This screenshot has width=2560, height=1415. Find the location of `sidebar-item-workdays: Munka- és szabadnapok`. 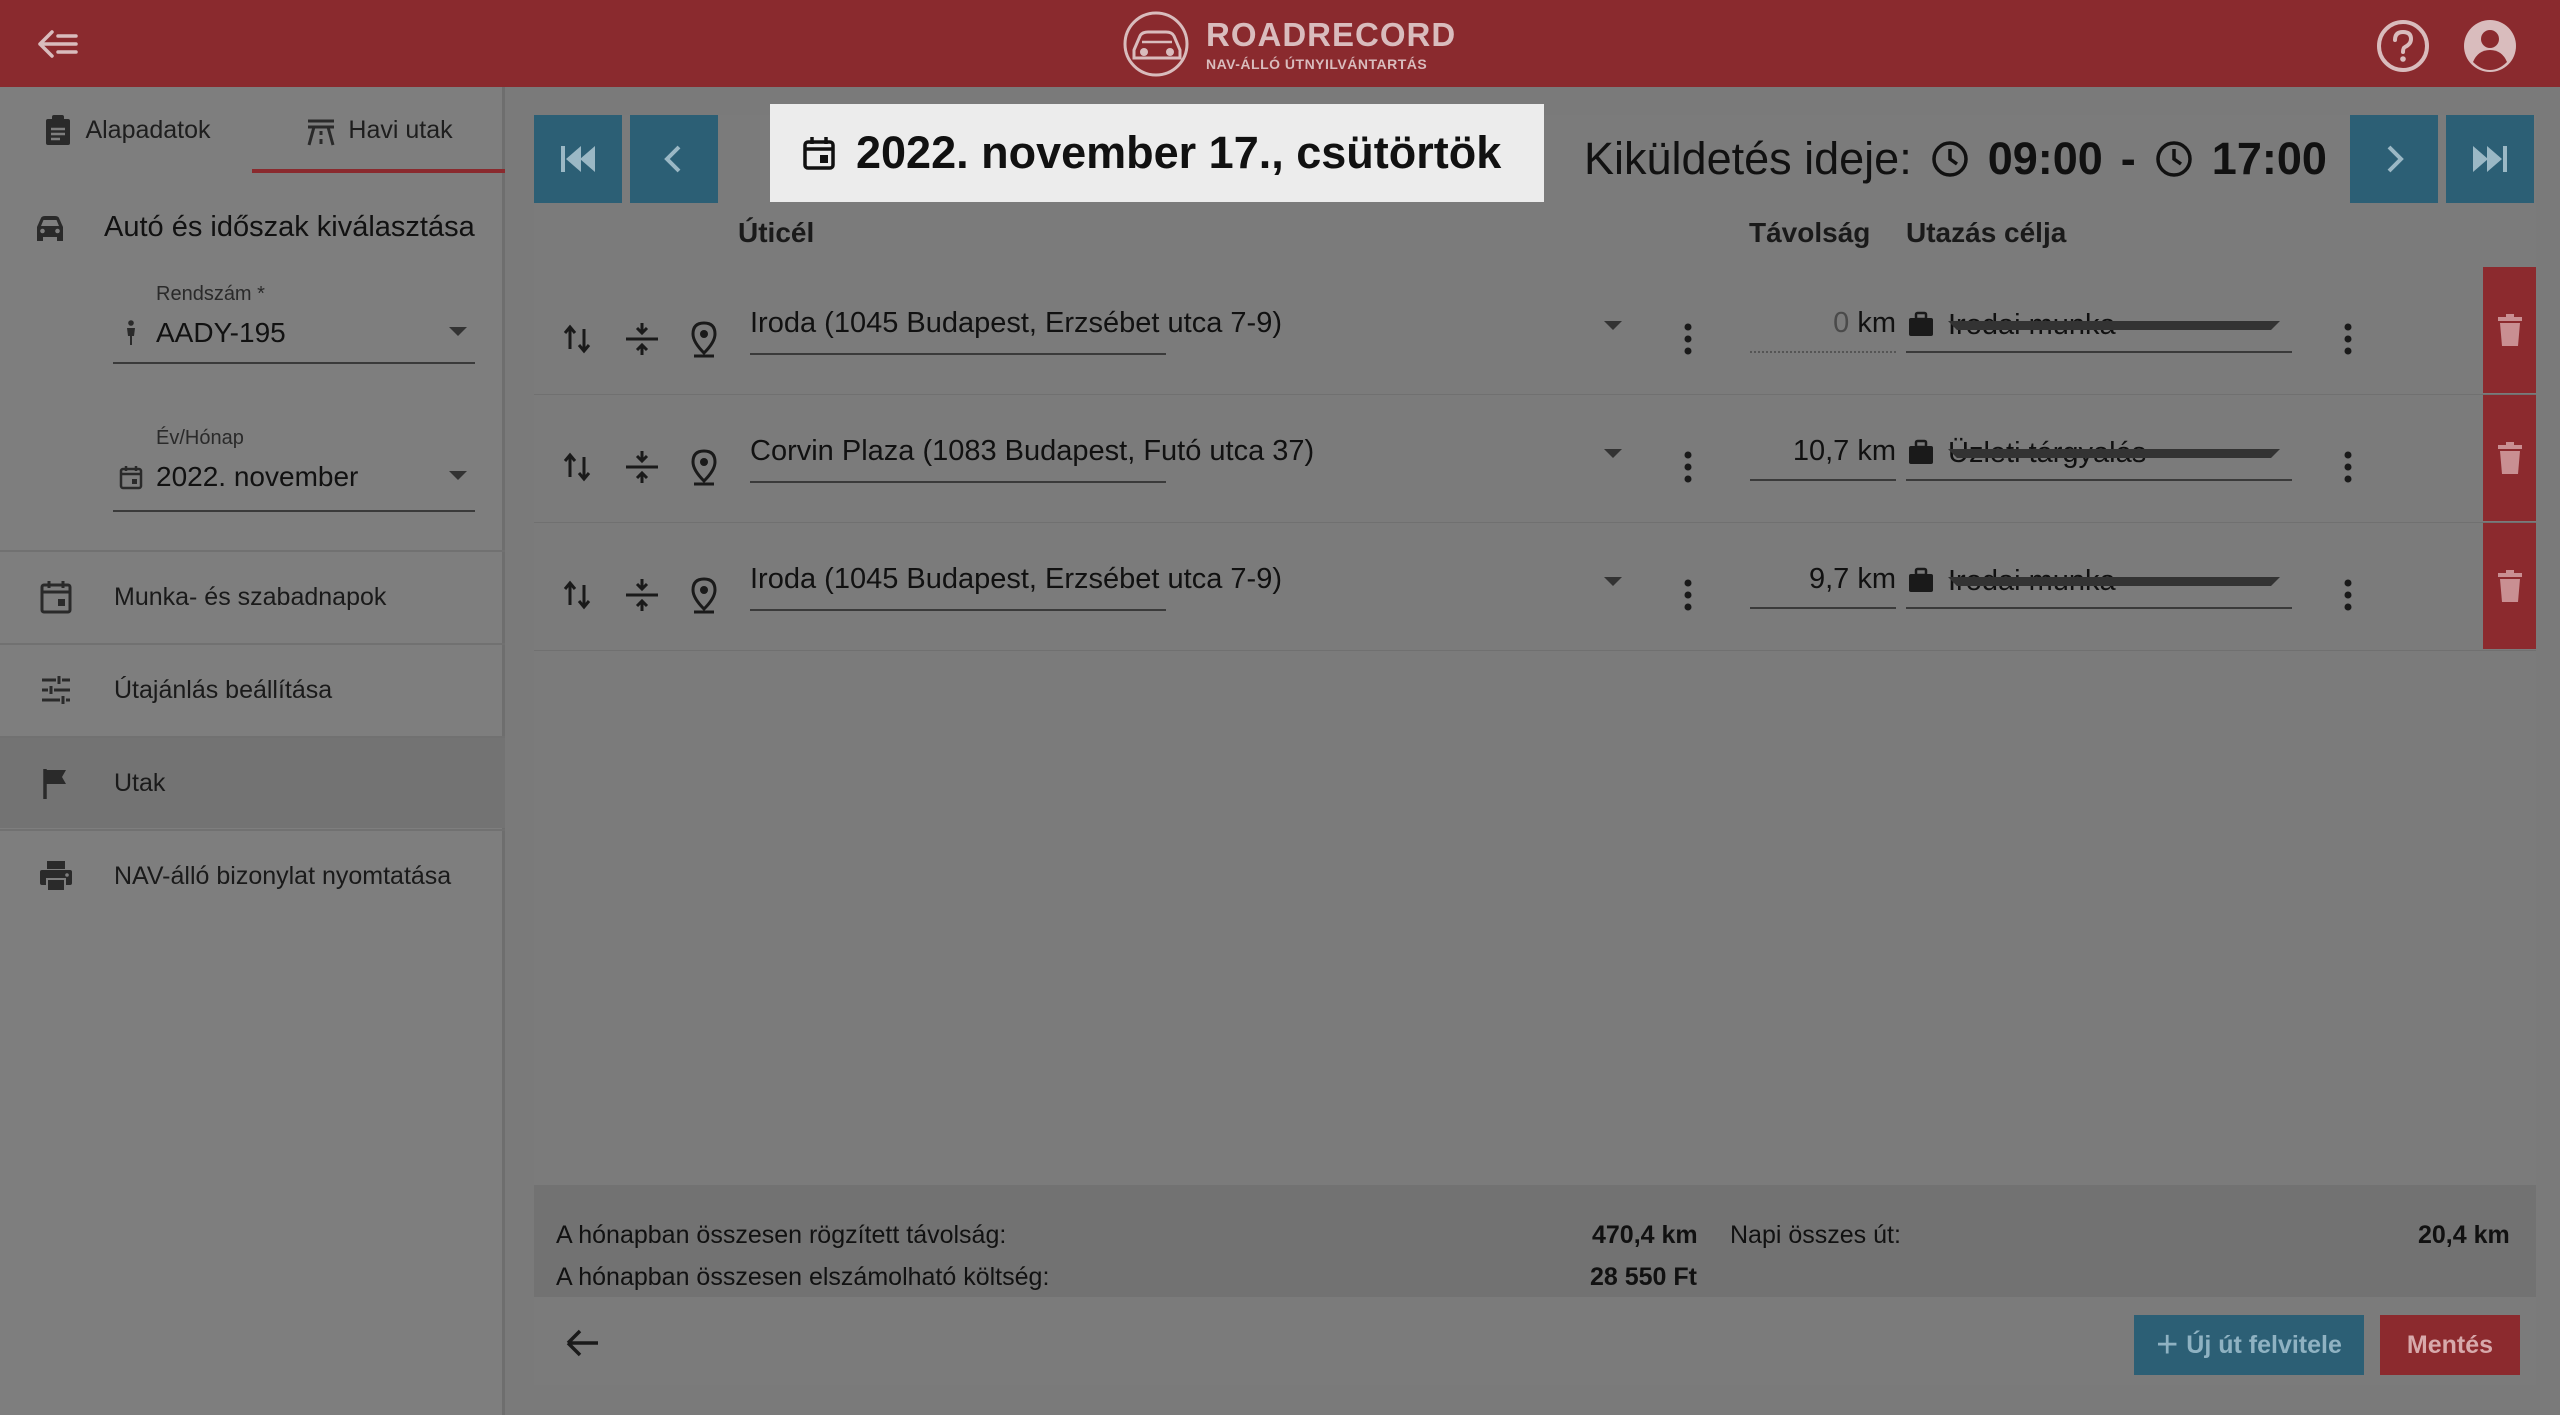

sidebar-item-workdays: Munka- és szabadnapok is located at coordinates (252, 596).